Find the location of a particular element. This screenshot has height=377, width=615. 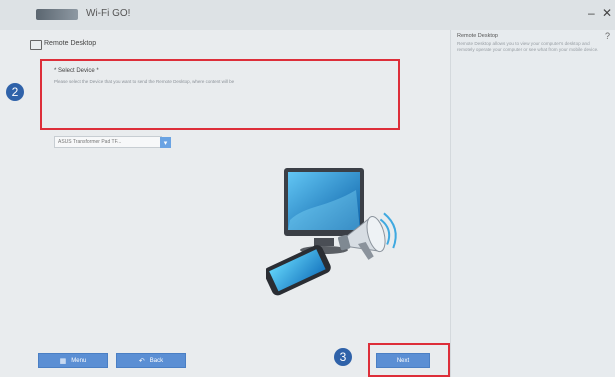

app-title: Wi-Fi GO! is located at coordinates (108, 13).